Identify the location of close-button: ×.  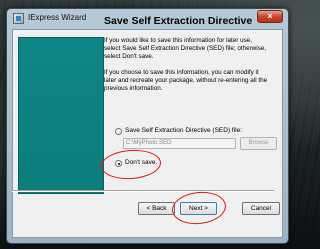
(270, 16).